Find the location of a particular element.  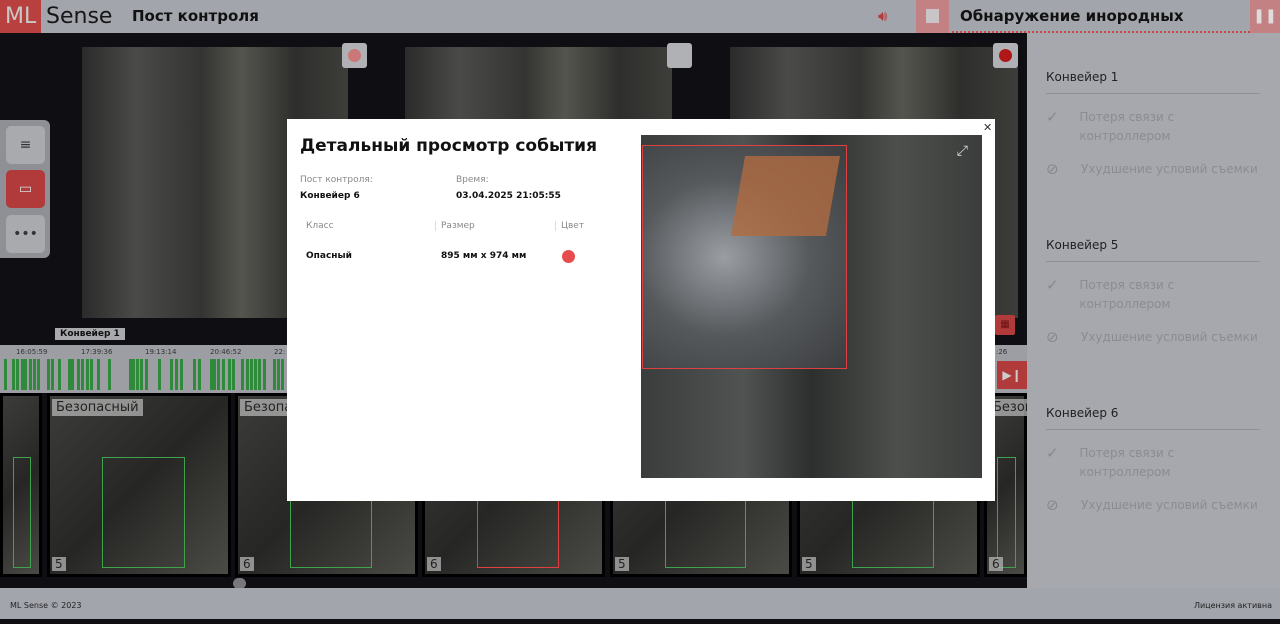

timeline-tick: :26 is located at coordinates (1002, 352).